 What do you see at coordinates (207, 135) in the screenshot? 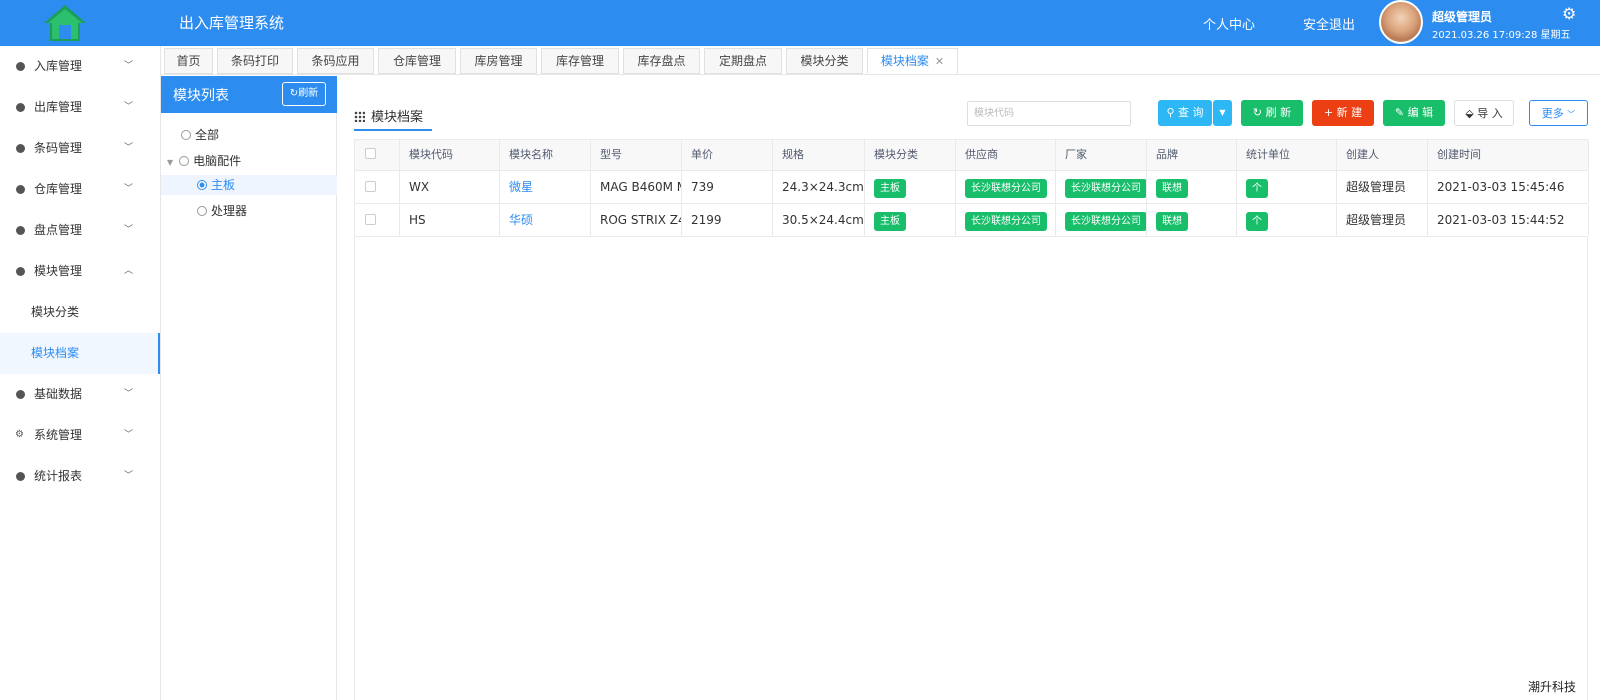
I see `tree-node-label: 全部` at bounding box center [207, 135].